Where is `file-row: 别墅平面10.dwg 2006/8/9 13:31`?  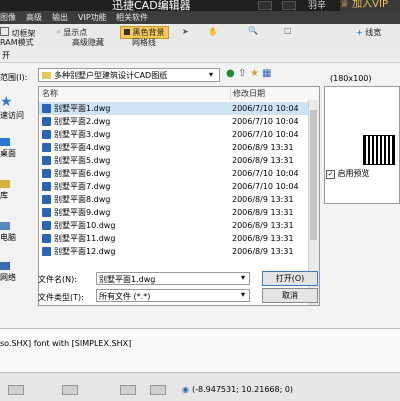
file-row: 别墅平面10.dwg 2006/8/9 13:31 is located at coordinates (174, 225).